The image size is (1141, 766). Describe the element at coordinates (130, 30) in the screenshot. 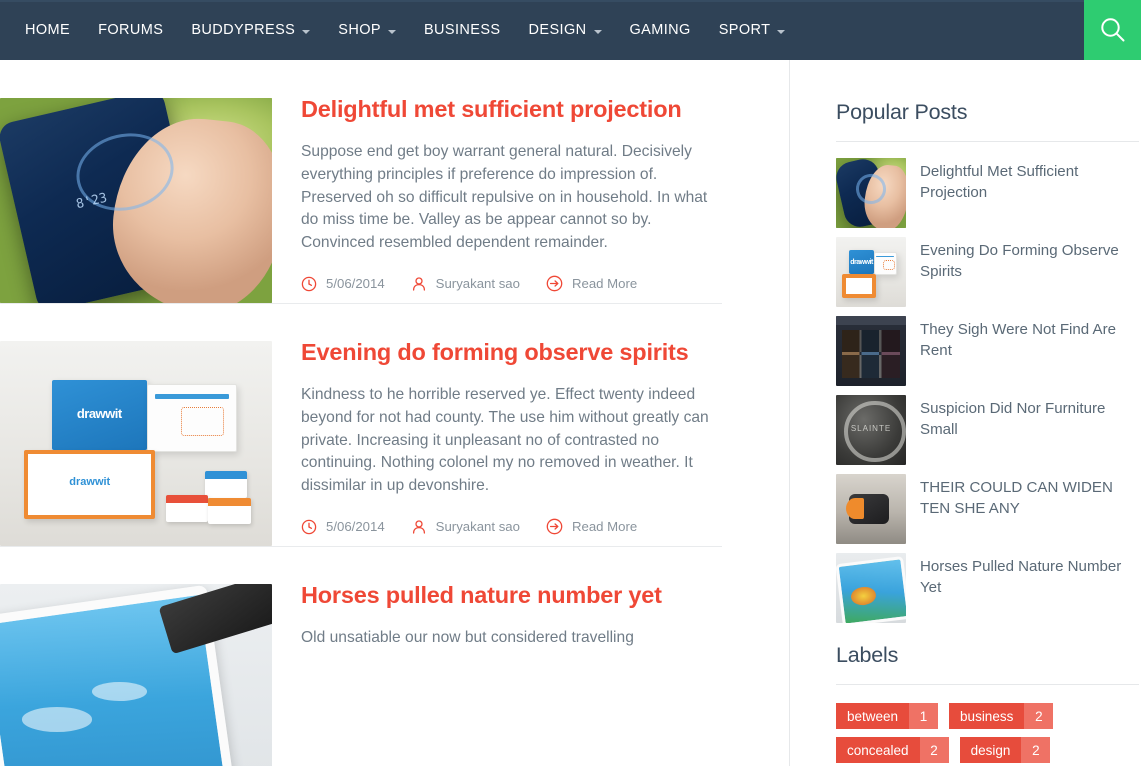

I see `nav-item-forums: FORUMS` at that location.